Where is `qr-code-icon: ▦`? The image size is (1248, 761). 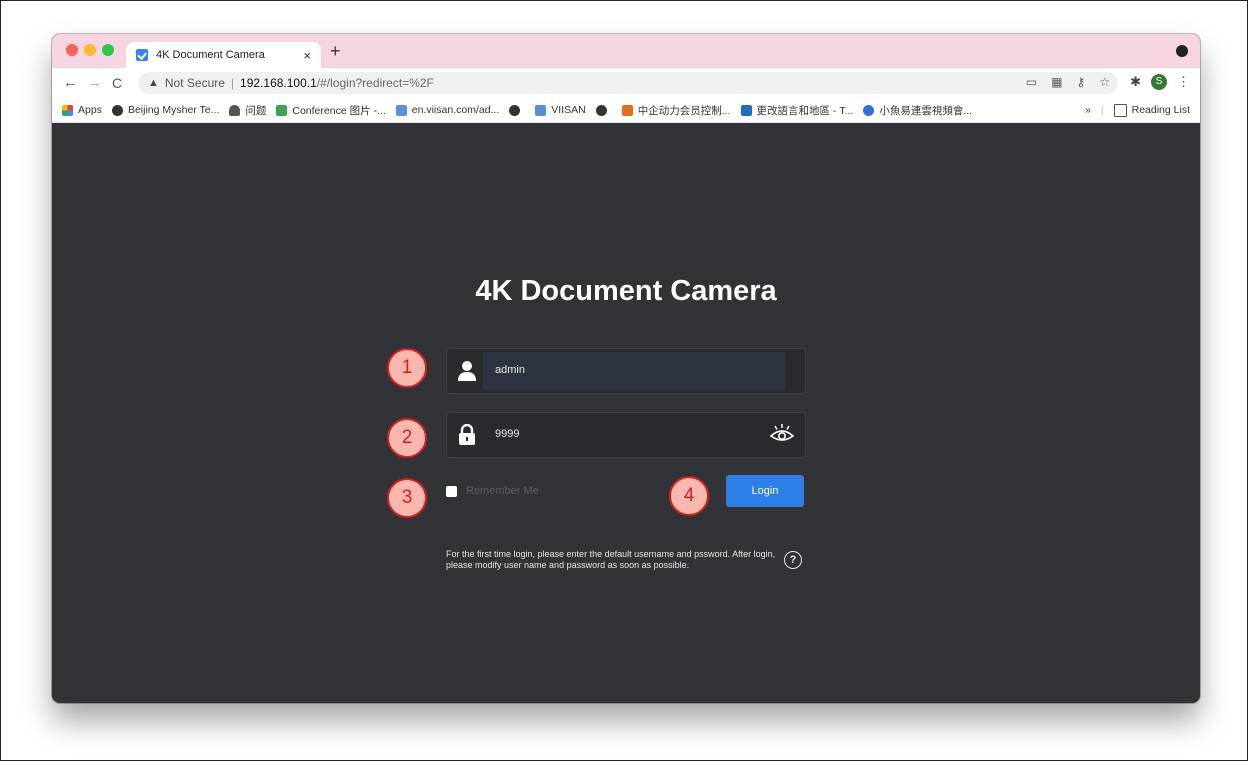
qr-code-icon: ▦ is located at coordinates (1056, 82).